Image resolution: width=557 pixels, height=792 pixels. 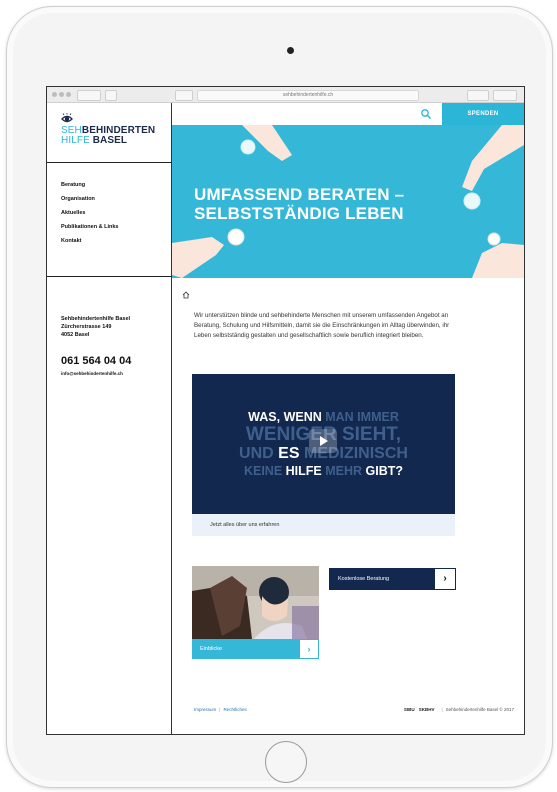 I want to click on insights-link: Einblicke ›, so click(x=255, y=649).